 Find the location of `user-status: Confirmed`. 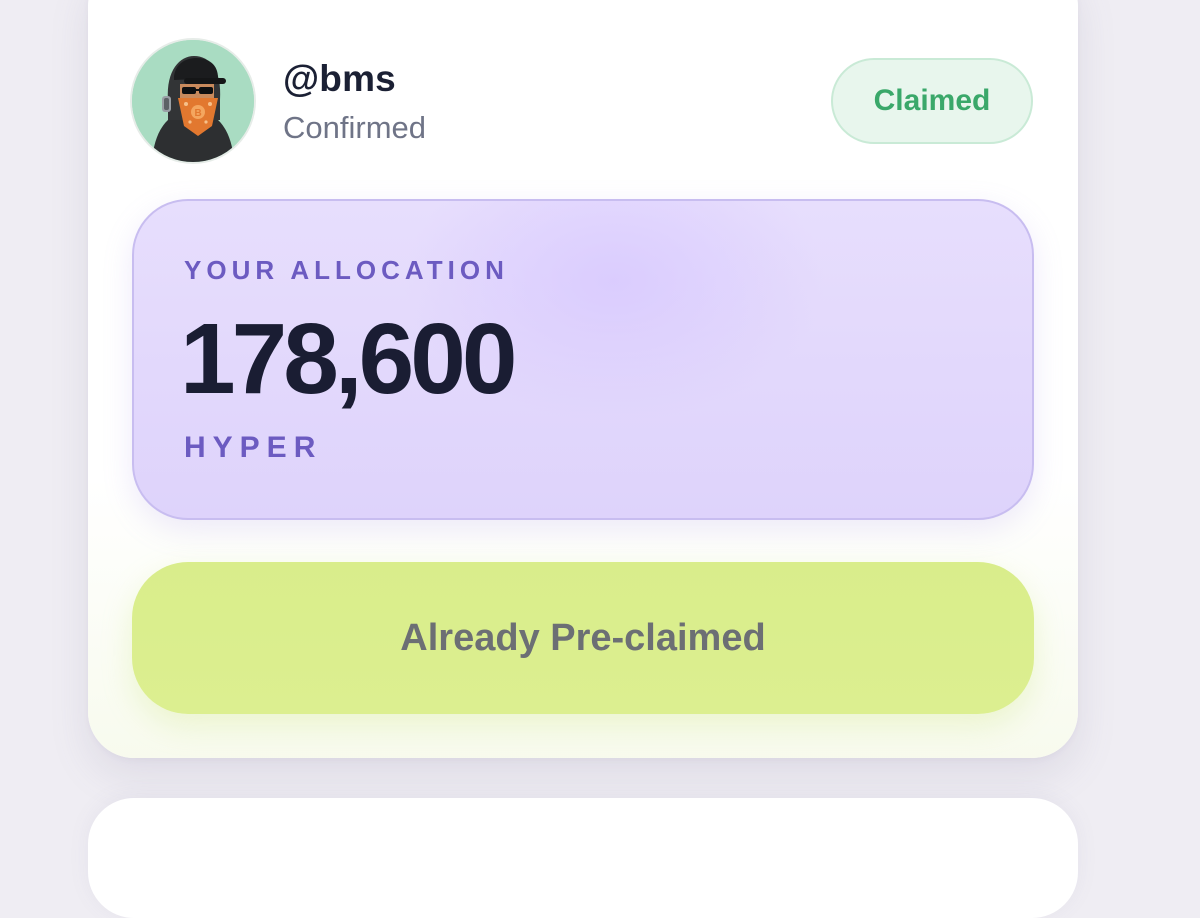

user-status: Confirmed is located at coordinates (354, 127).